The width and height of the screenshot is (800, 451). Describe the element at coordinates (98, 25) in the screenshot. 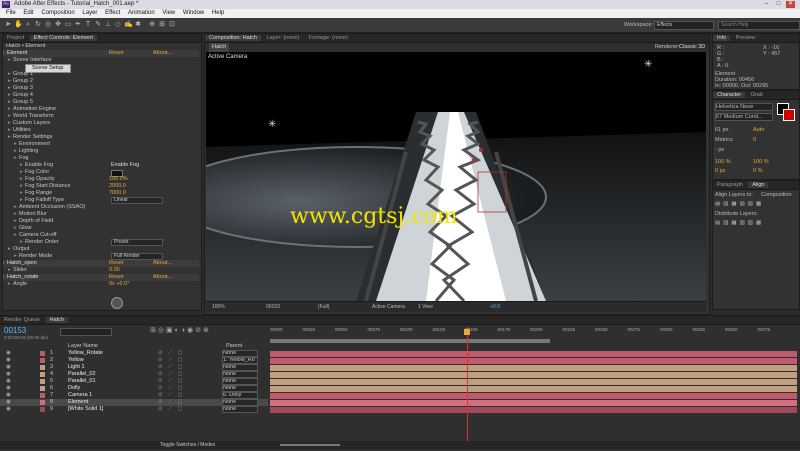

I see `brush-tool-icon: ✎` at that location.